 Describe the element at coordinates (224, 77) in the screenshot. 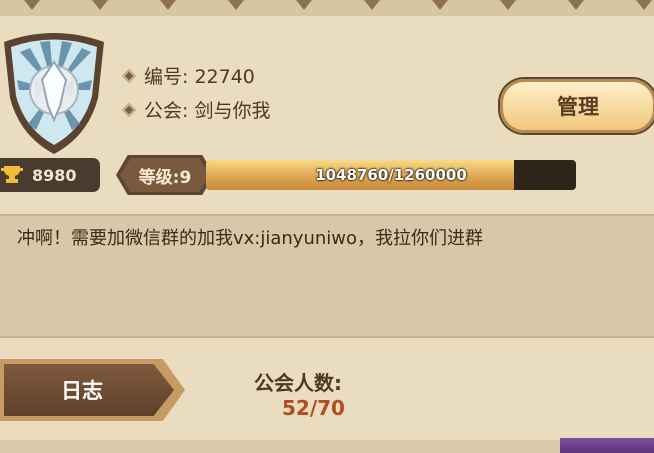

I see `guild-id-value: 22740` at that location.